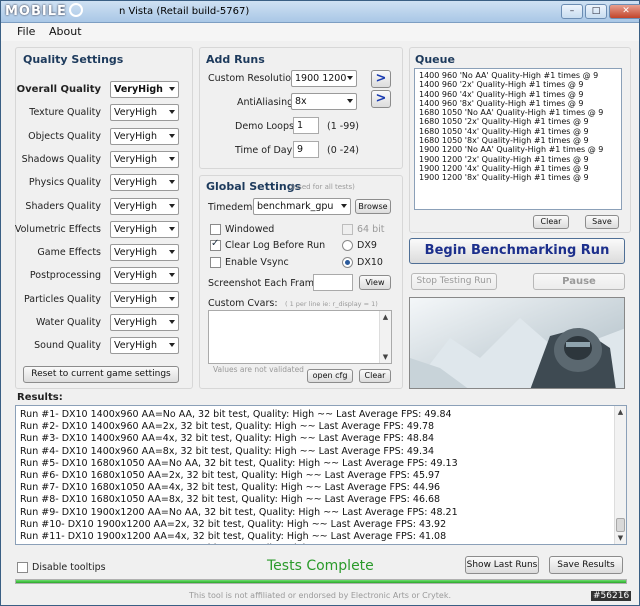 The width and height of the screenshot is (640, 606). I want to click on demo-loops-range: (1 -99), so click(343, 126).